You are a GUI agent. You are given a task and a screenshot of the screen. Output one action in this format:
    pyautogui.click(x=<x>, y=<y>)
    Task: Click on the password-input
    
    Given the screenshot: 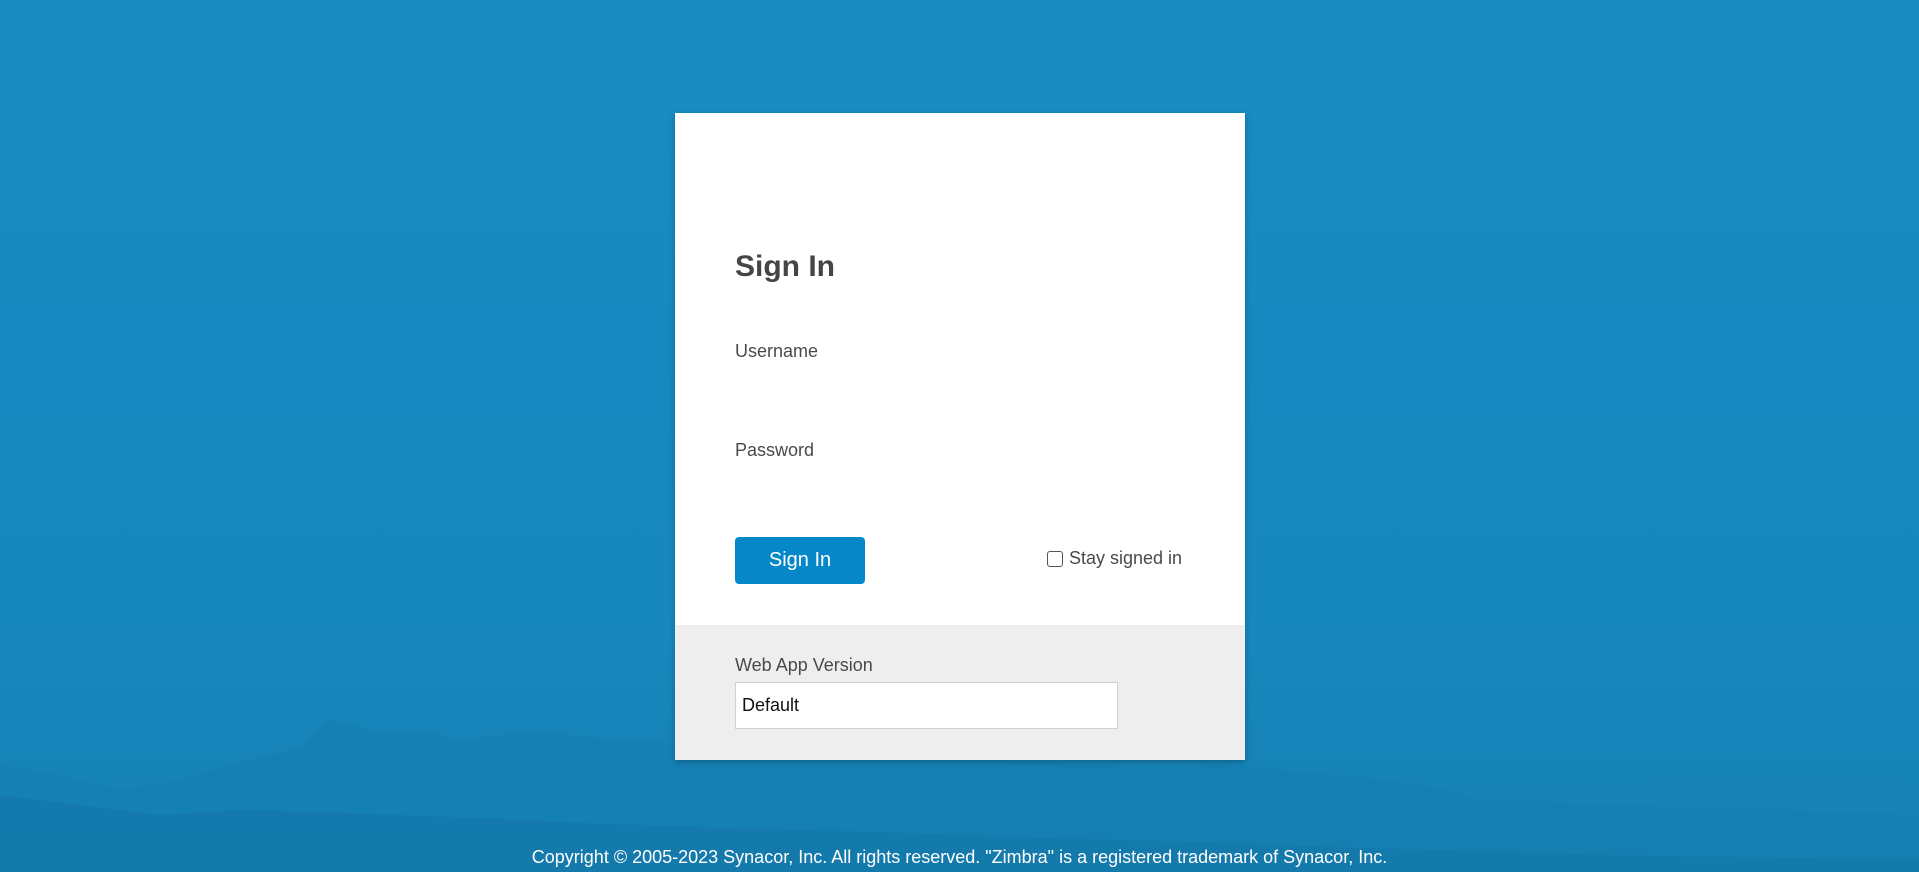 What is the action you would take?
    pyautogui.click(x=962, y=484)
    